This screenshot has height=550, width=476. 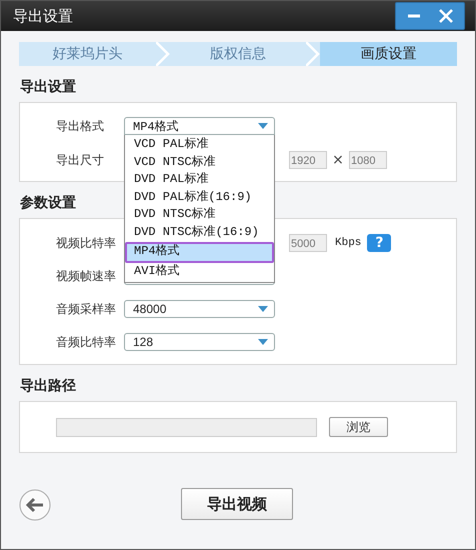 What do you see at coordinates (338, 160) in the screenshot?
I see `times-sign: ×` at bounding box center [338, 160].